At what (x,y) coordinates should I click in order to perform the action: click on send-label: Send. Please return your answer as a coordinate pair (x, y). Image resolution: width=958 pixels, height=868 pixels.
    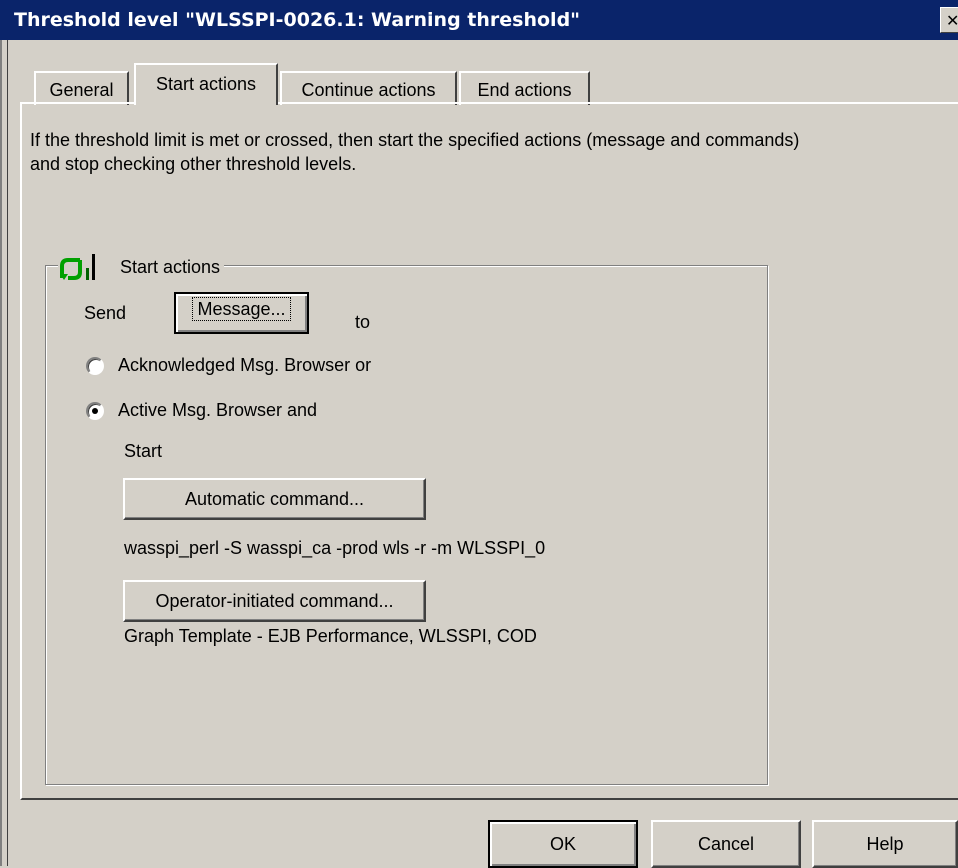
    Looking at the image, I should click on (105, 313).